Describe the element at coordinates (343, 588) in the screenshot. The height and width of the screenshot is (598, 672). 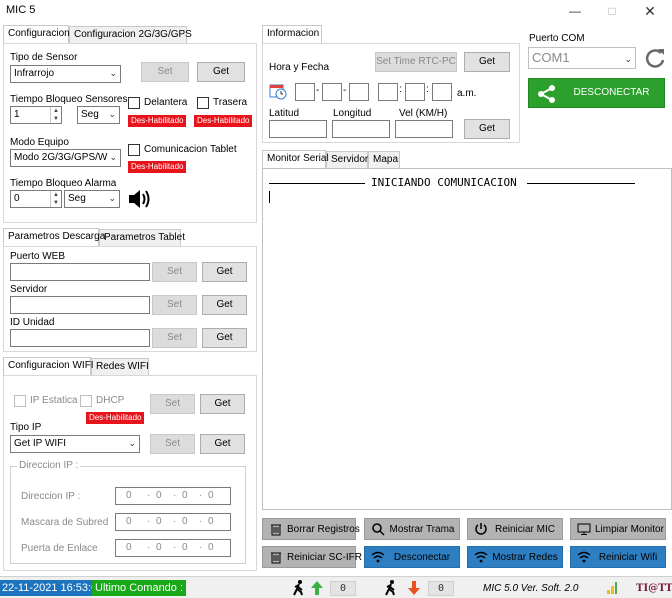
I see `up-counter: 0` at that location.